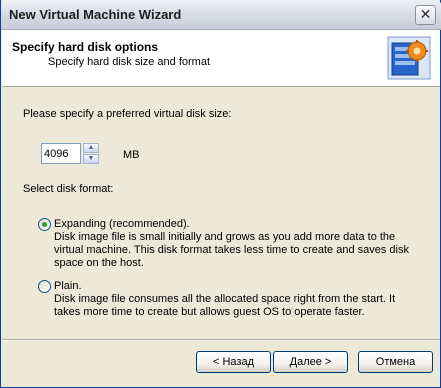 This screenshot has height=388, width=441. I want to click on size-unit-label: MB, so click(131, 155).